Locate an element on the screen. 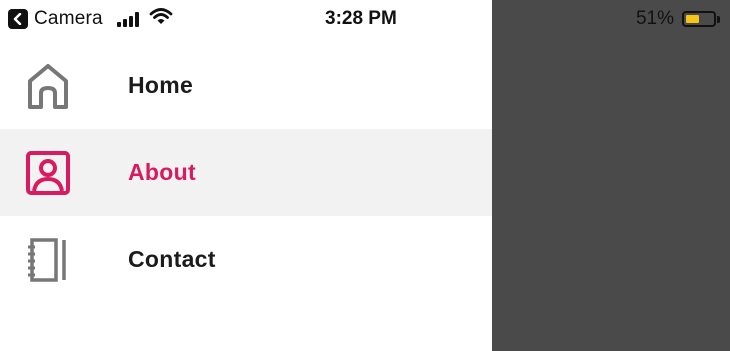 The height and width of the screenshot is (351, 730). back-to-app-label: Camera is located at coordinates (68, 19).